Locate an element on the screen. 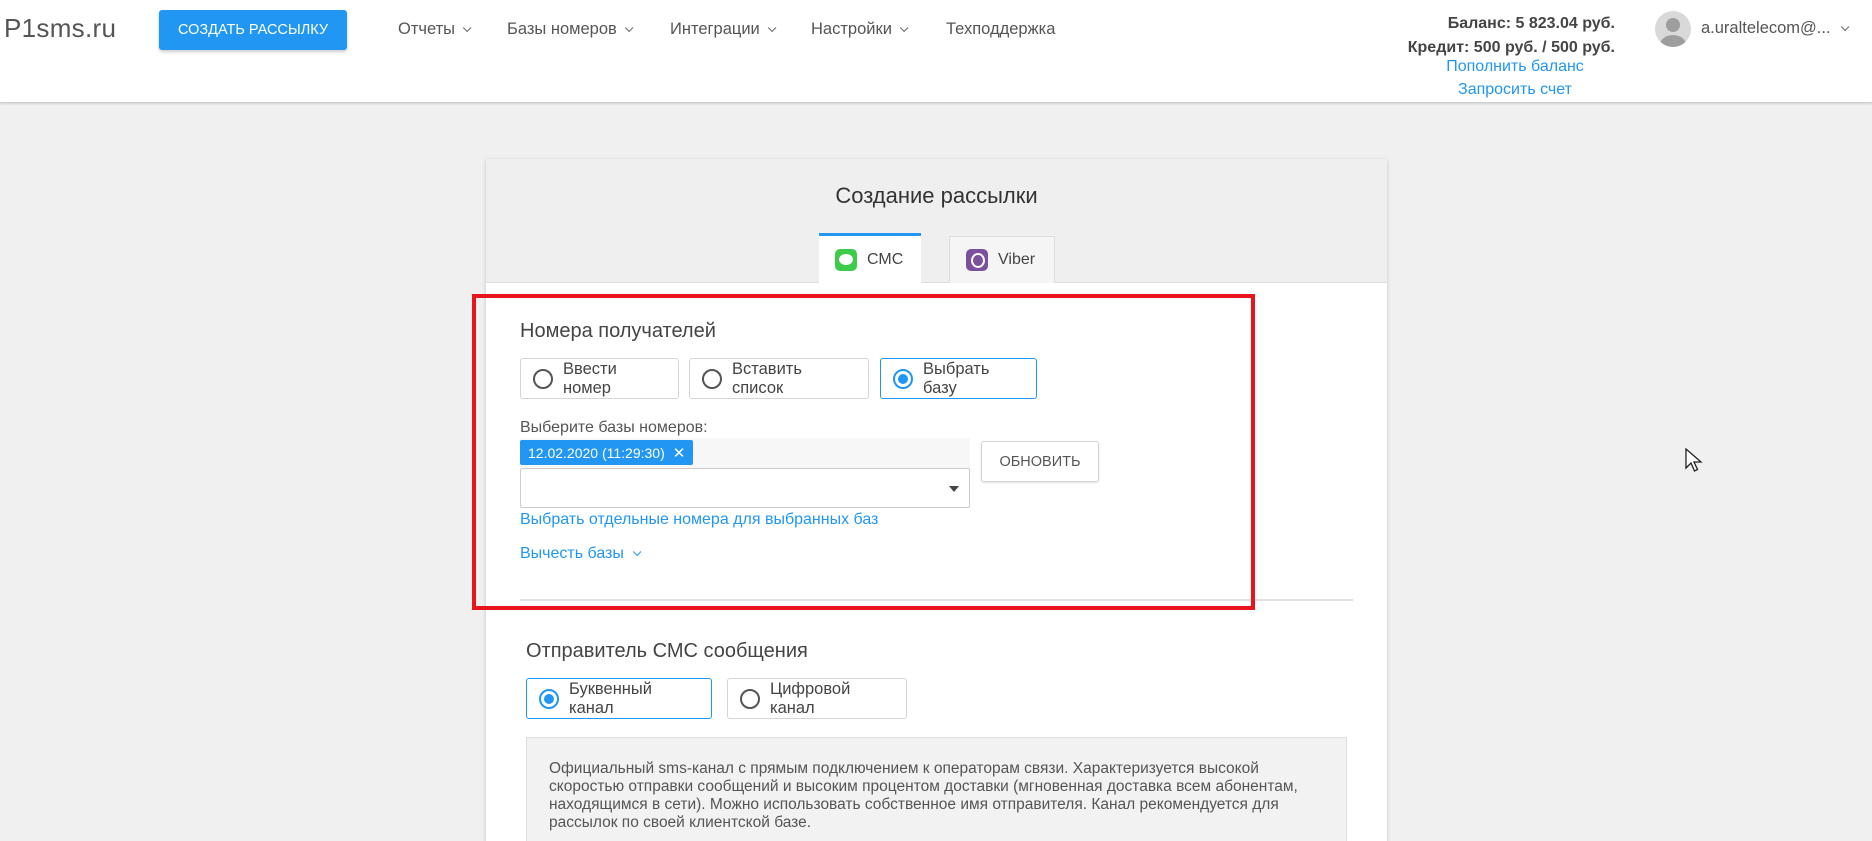  user-avatar is located at coordinates (1673, 29).